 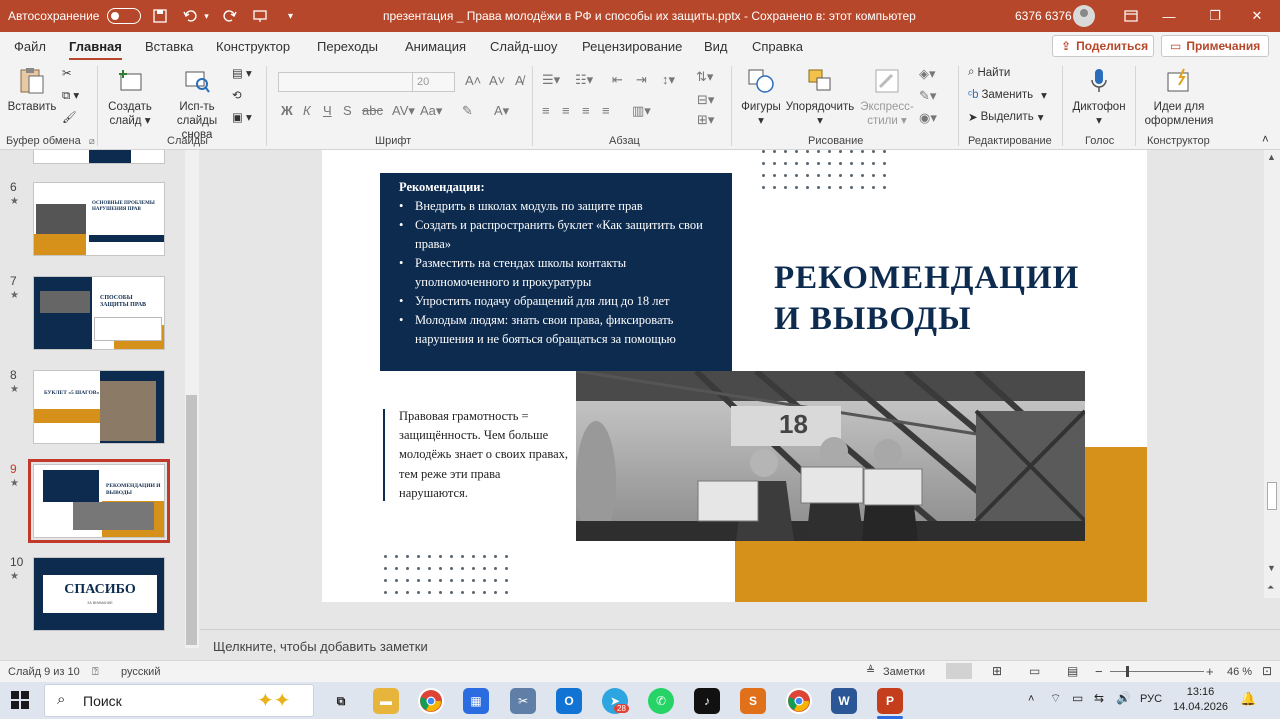 I want to click on tab-slideshow: Слайд-шоу, so click(x=523, y=46).